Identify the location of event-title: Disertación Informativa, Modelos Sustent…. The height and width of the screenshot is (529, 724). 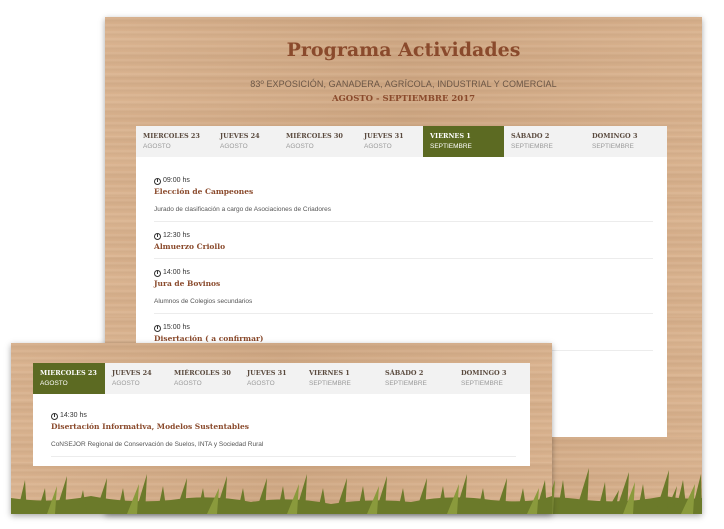
(150, 426).